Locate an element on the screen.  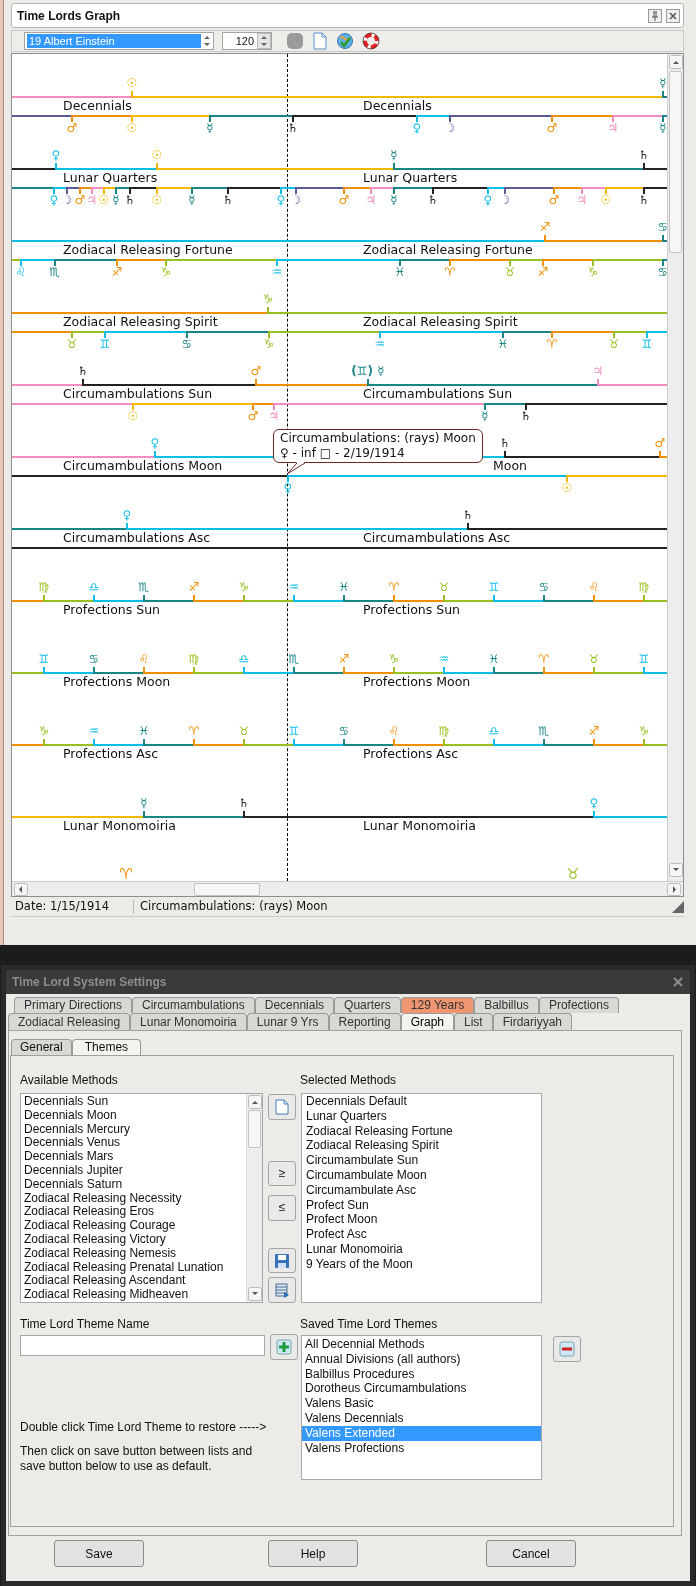
pin-icon is located at coordinates (655, 15).